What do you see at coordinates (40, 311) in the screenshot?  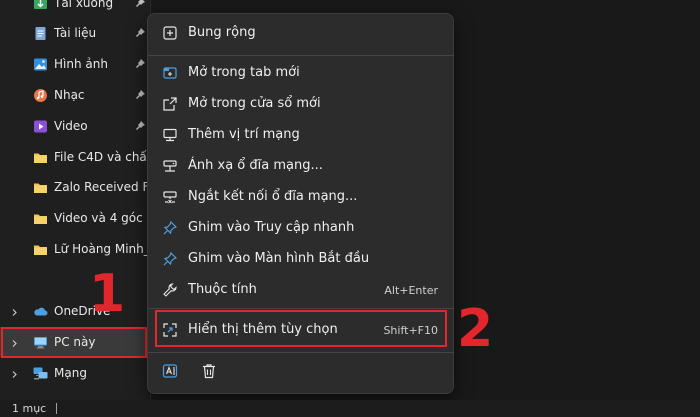 I see `onedrive-icon` at bounding box center [40, 311].